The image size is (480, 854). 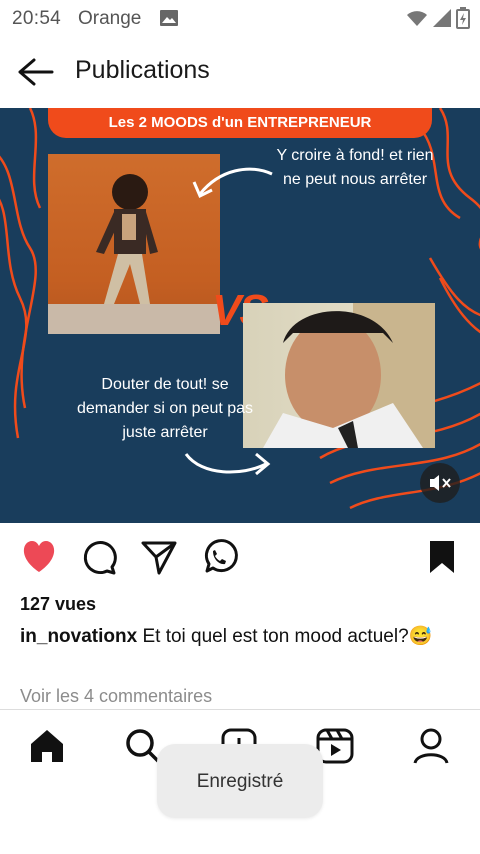 What do you see at coordinates (442, 18) in the screenshot?
I see `signal-icon` at bounding box center [442, 18].